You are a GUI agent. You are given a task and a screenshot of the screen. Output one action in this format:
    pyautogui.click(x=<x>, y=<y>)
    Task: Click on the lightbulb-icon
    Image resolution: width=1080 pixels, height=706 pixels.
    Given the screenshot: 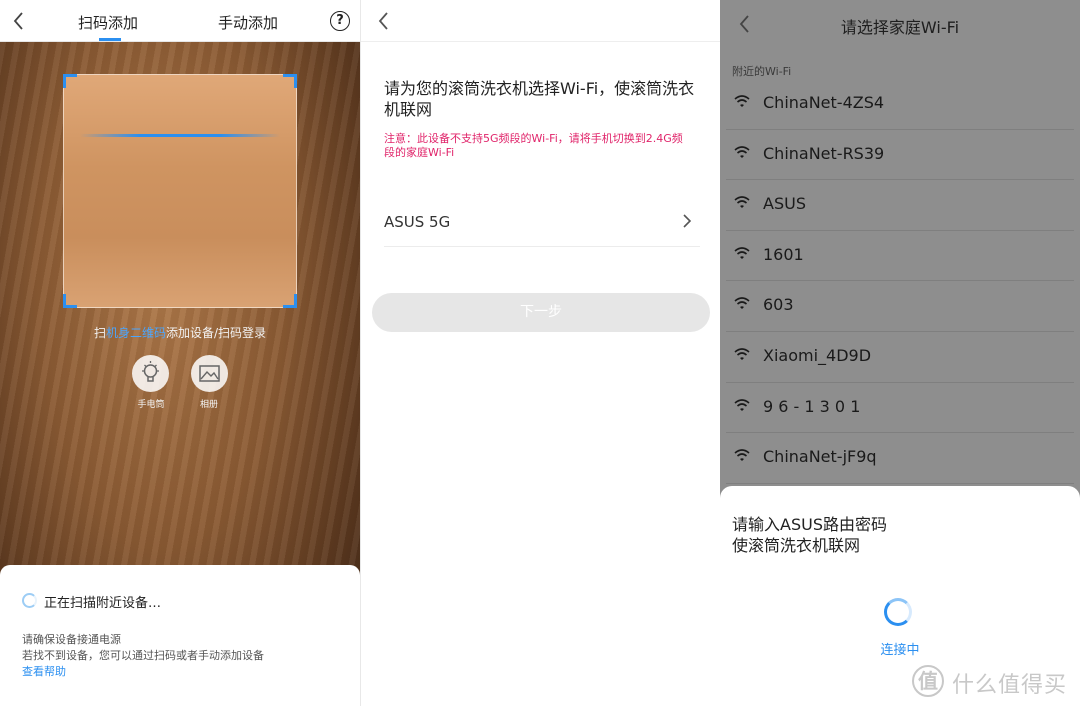 What is the action you would take?
    pyautogui.click(x=150, y=371)
    